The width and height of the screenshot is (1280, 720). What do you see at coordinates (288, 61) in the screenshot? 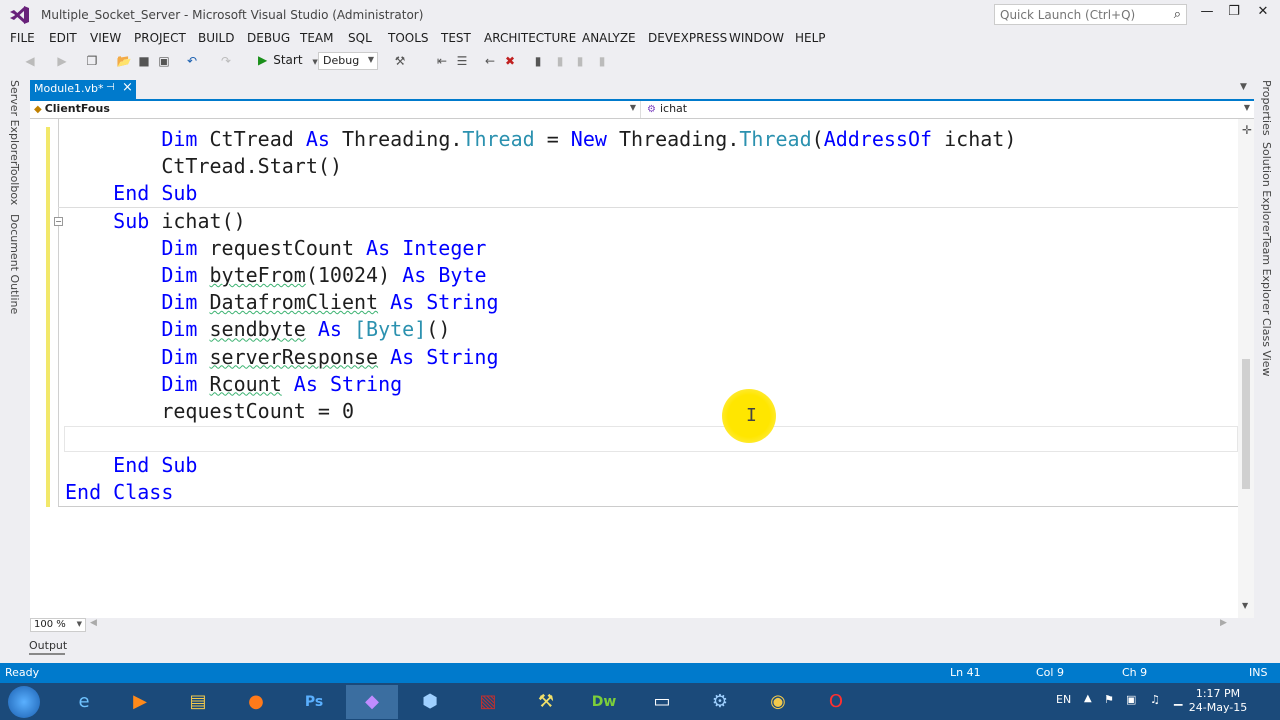
I see `start-debugging-button: ▶ Start ▼` at bounding box center [288, 61].